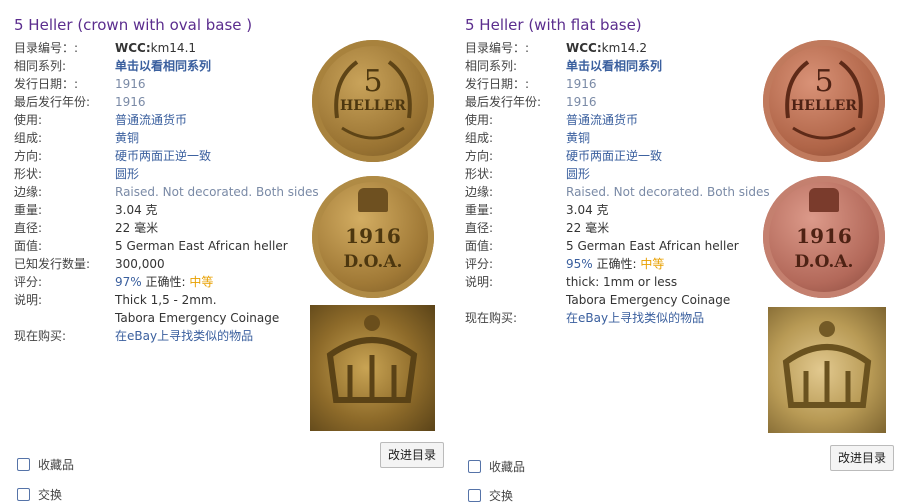 The width and height of the screenshot is (909, 504). Describe the element at coordinates (128, 282) in the screenshot. I see `rating-value: 97%` at that location.